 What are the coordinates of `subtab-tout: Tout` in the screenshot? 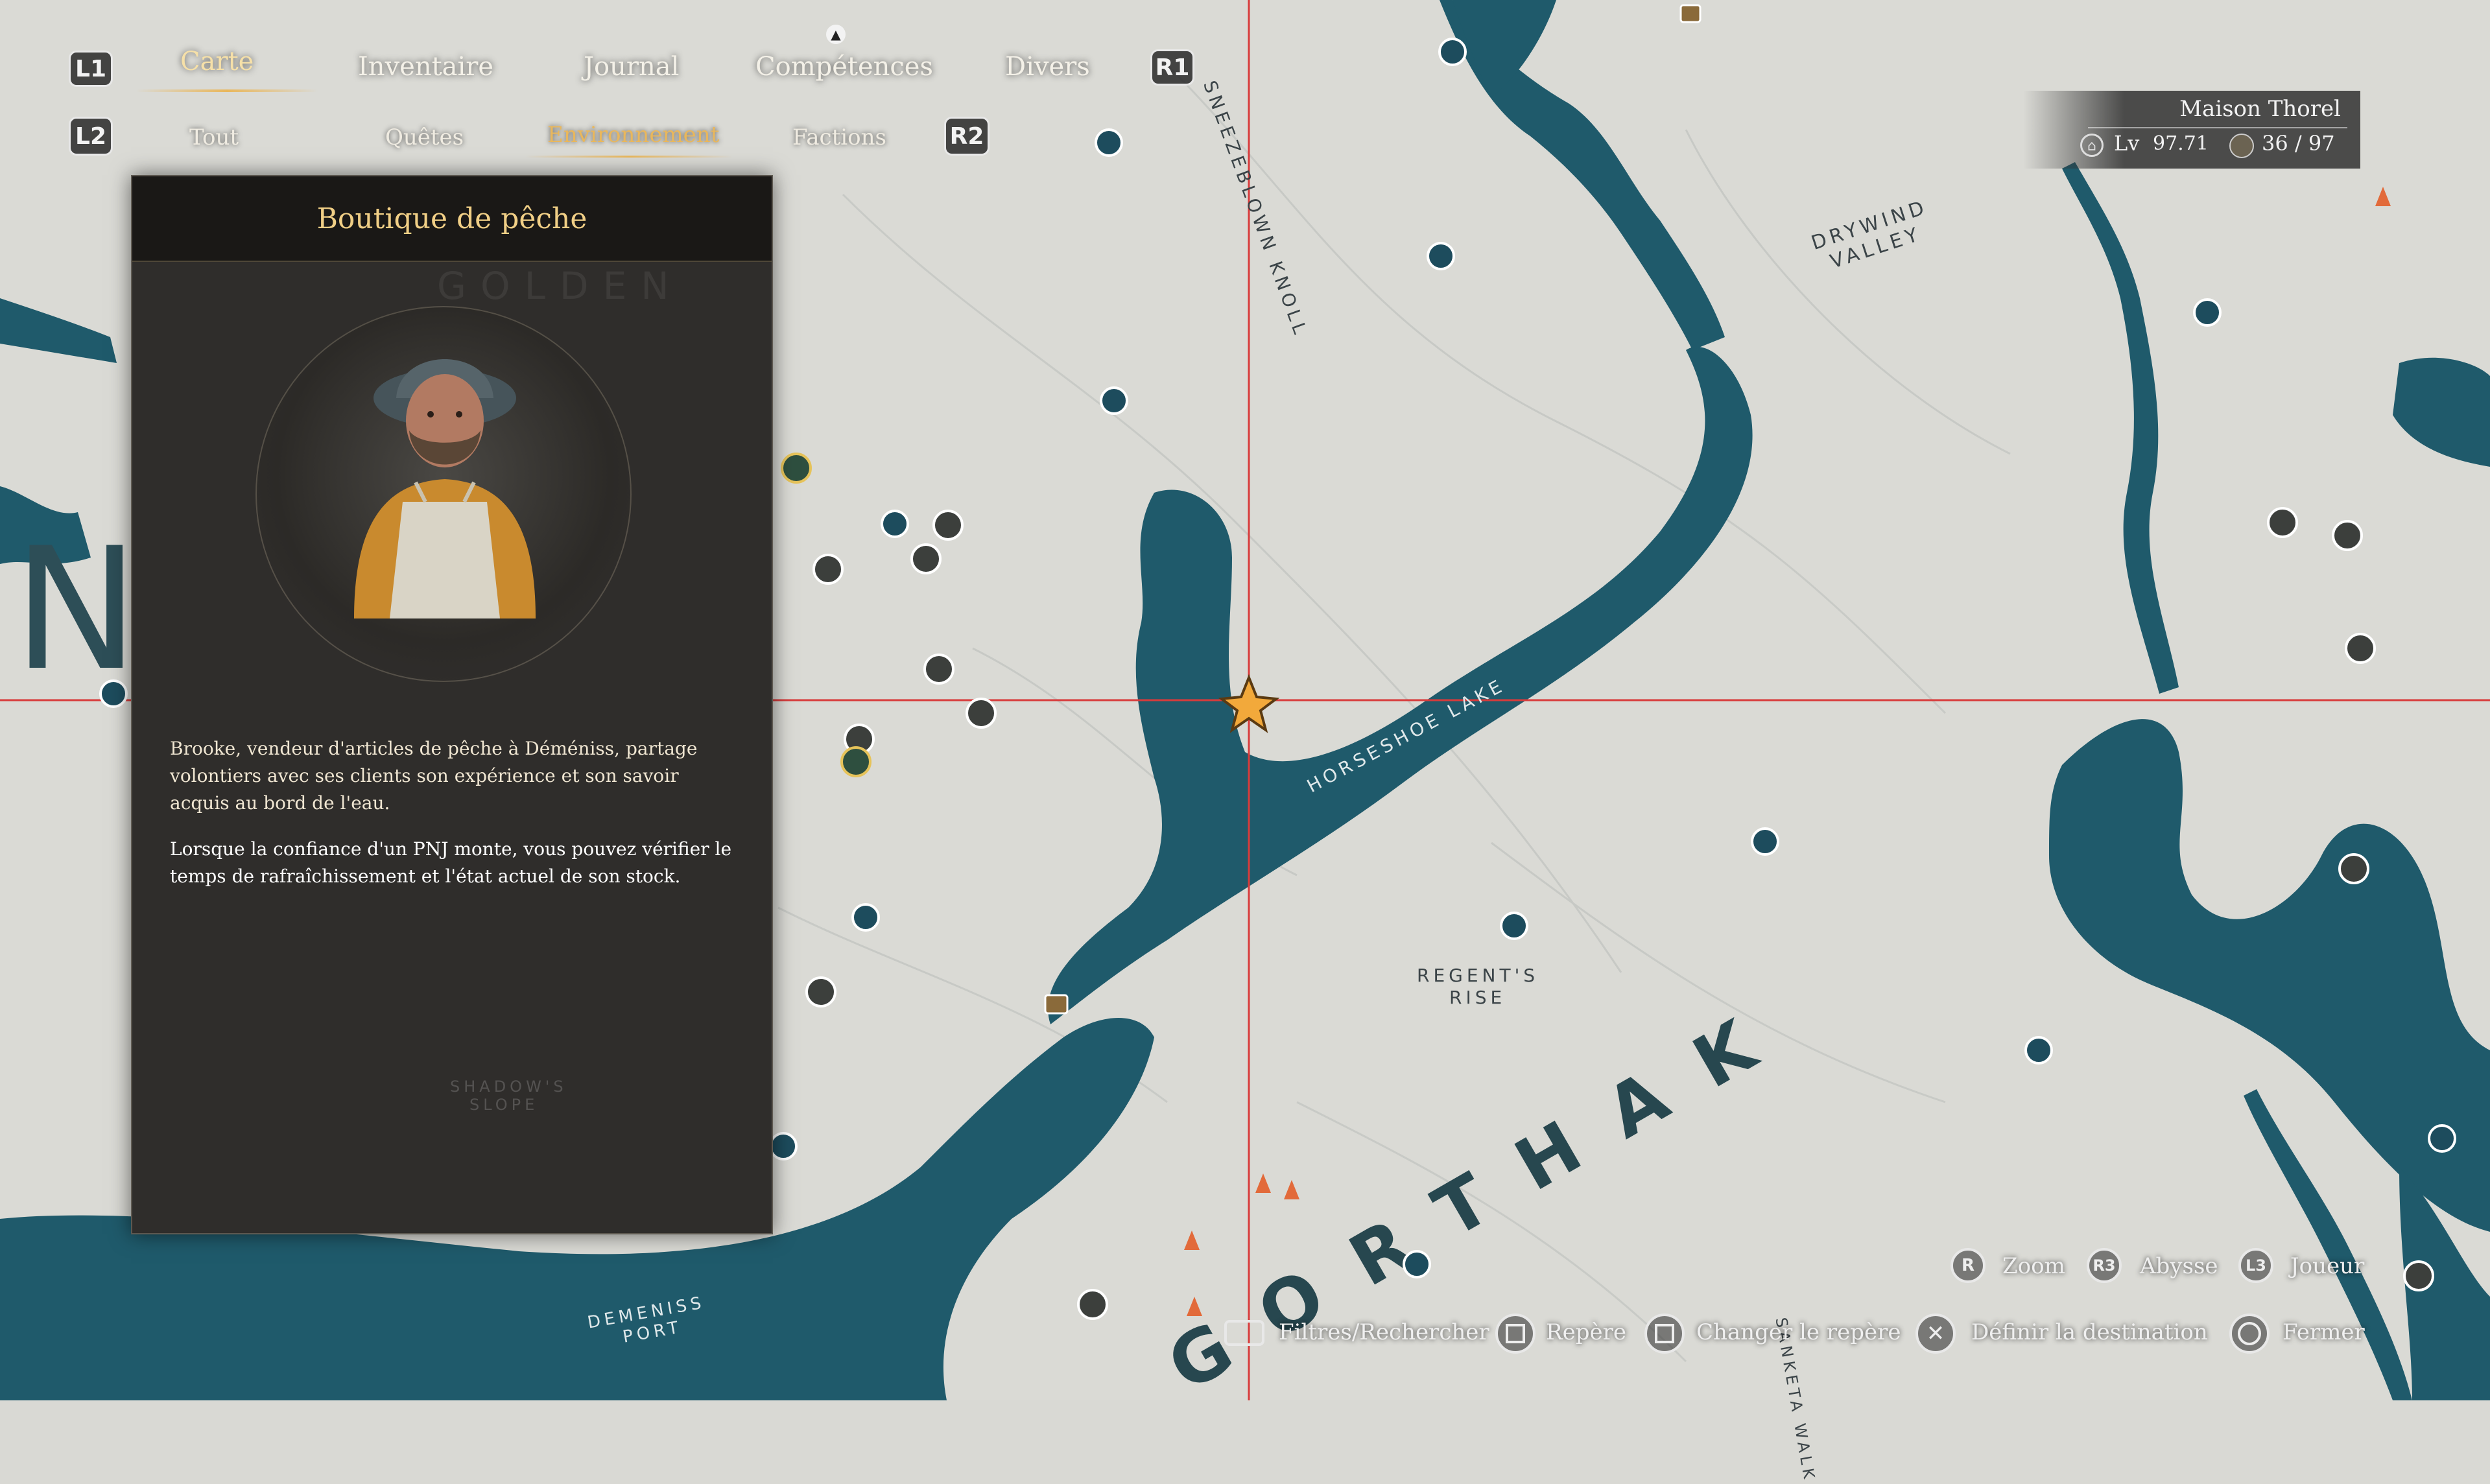 It's located at (214, 137).